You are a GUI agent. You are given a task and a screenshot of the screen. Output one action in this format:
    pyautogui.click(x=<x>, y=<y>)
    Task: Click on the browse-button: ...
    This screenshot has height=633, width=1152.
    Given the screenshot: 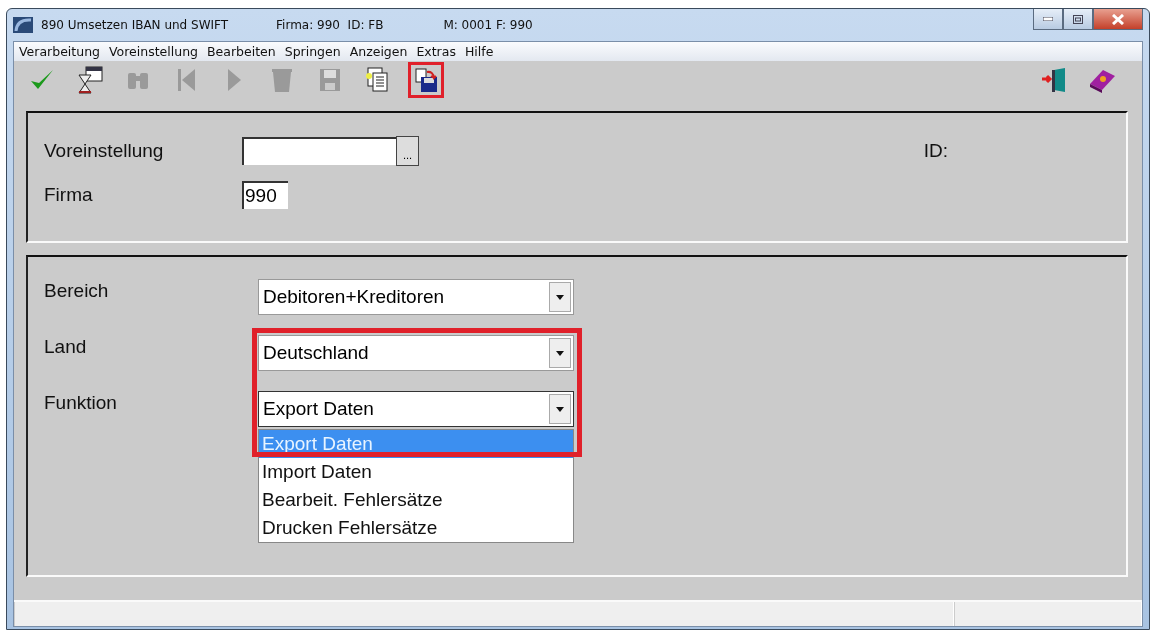 What is the action you would take?
    pyautogui.click(x=407, y=151)
    